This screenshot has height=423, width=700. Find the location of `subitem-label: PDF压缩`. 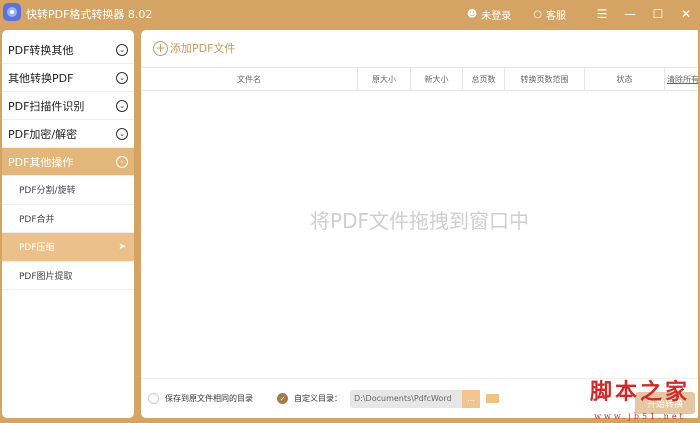

subitem-label: PDF压缩 is located at coordinates (37, 248).